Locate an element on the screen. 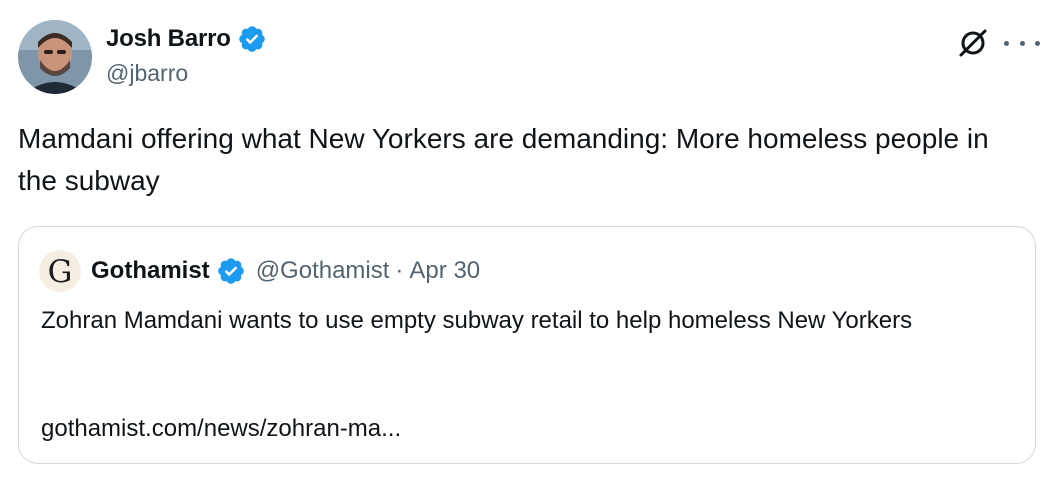  avatar-image is located at coordinates (55, 57).